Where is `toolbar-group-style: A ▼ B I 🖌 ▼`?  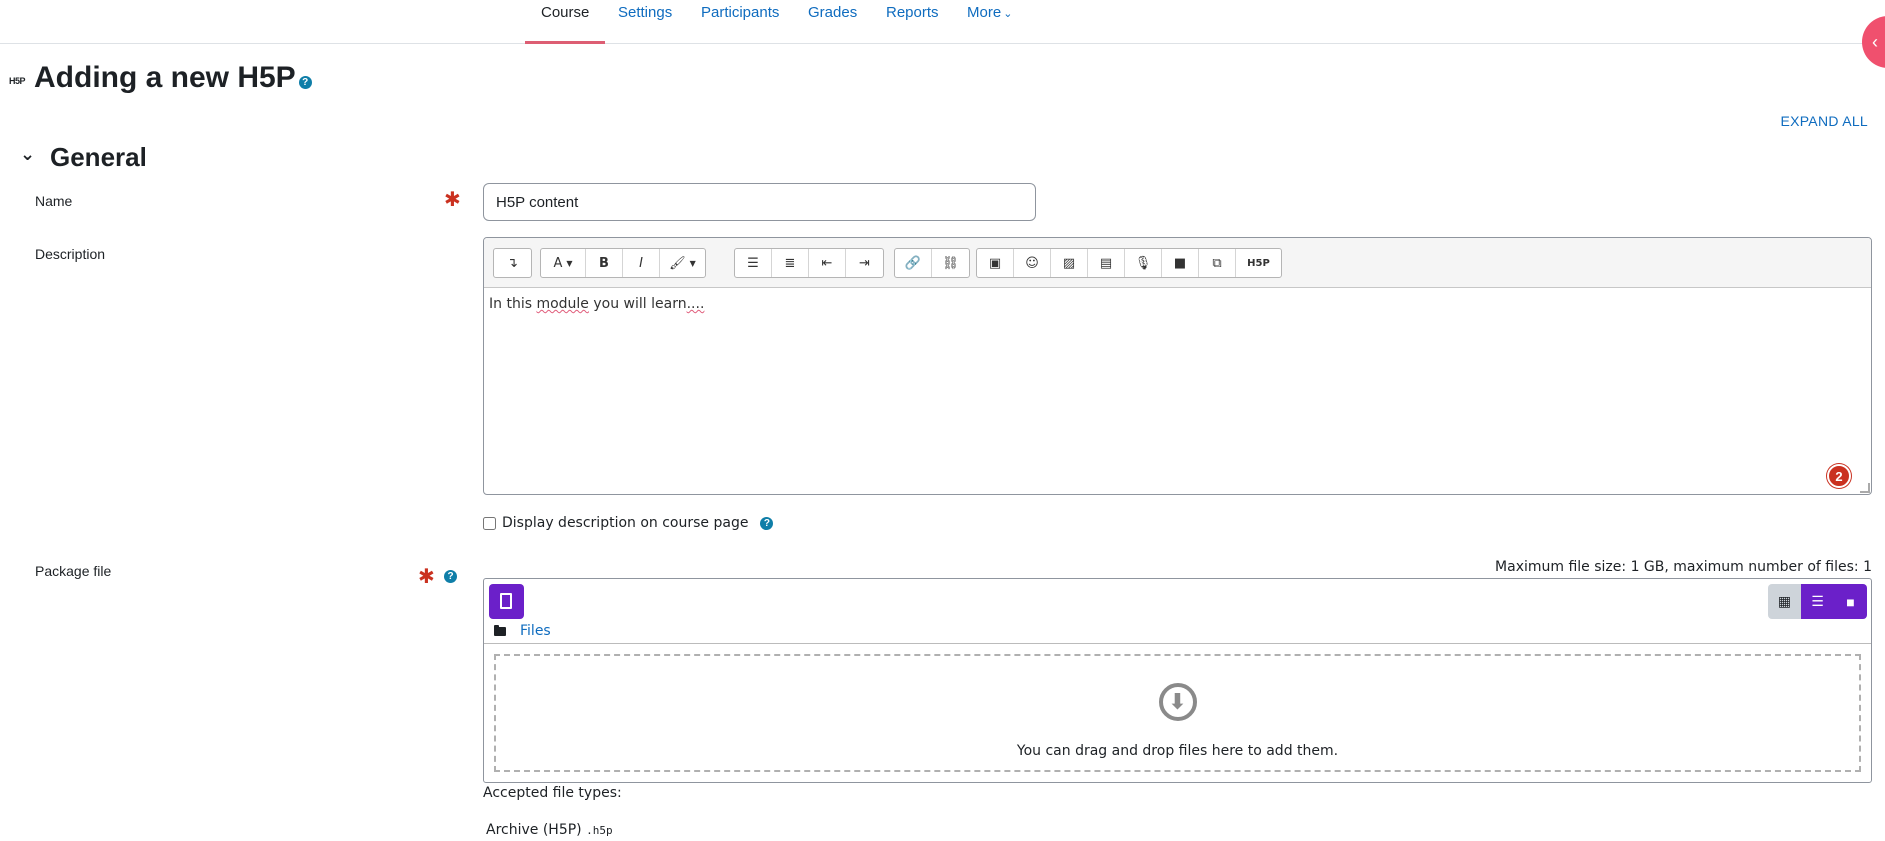 toolbar-group-style: A ▼ B I 🖌 ▼ is located at coordinates (623, 263).